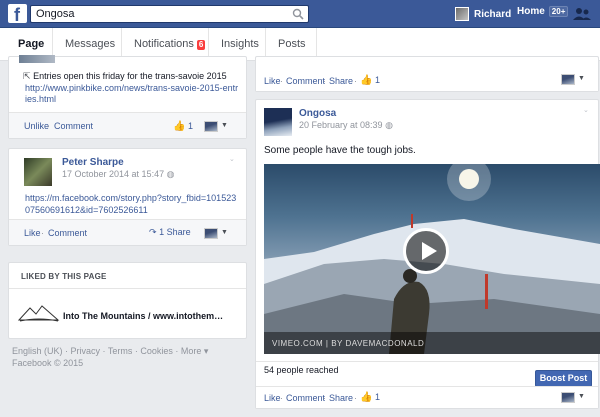 Image resolution: width=600 pixels, height=417 pixels. Describe the element at coordinates (127, 232) in the screenshot. I see `post-actions: Like · Comment ↷ 1 Share ▼` at that location.